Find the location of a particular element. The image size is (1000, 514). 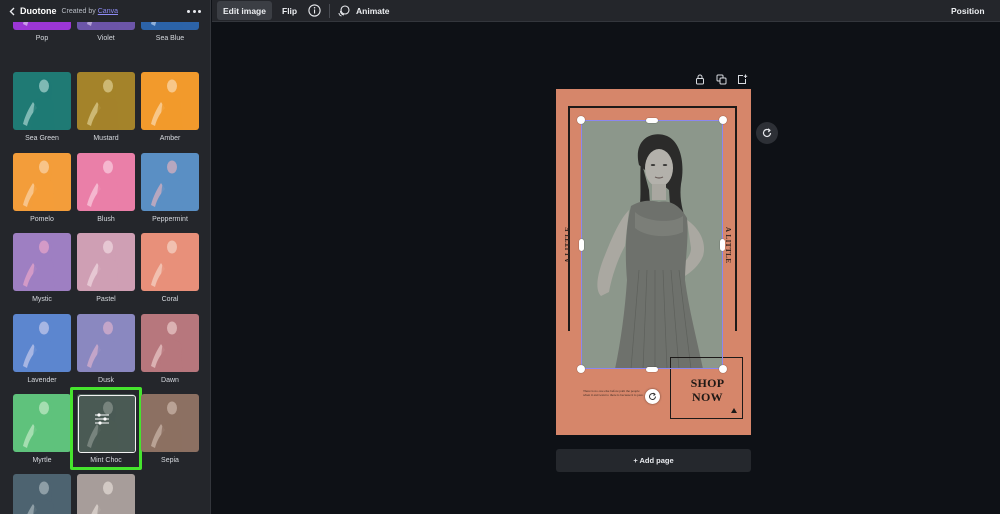

creator-link: Canva is located at coordinates (108, 11).